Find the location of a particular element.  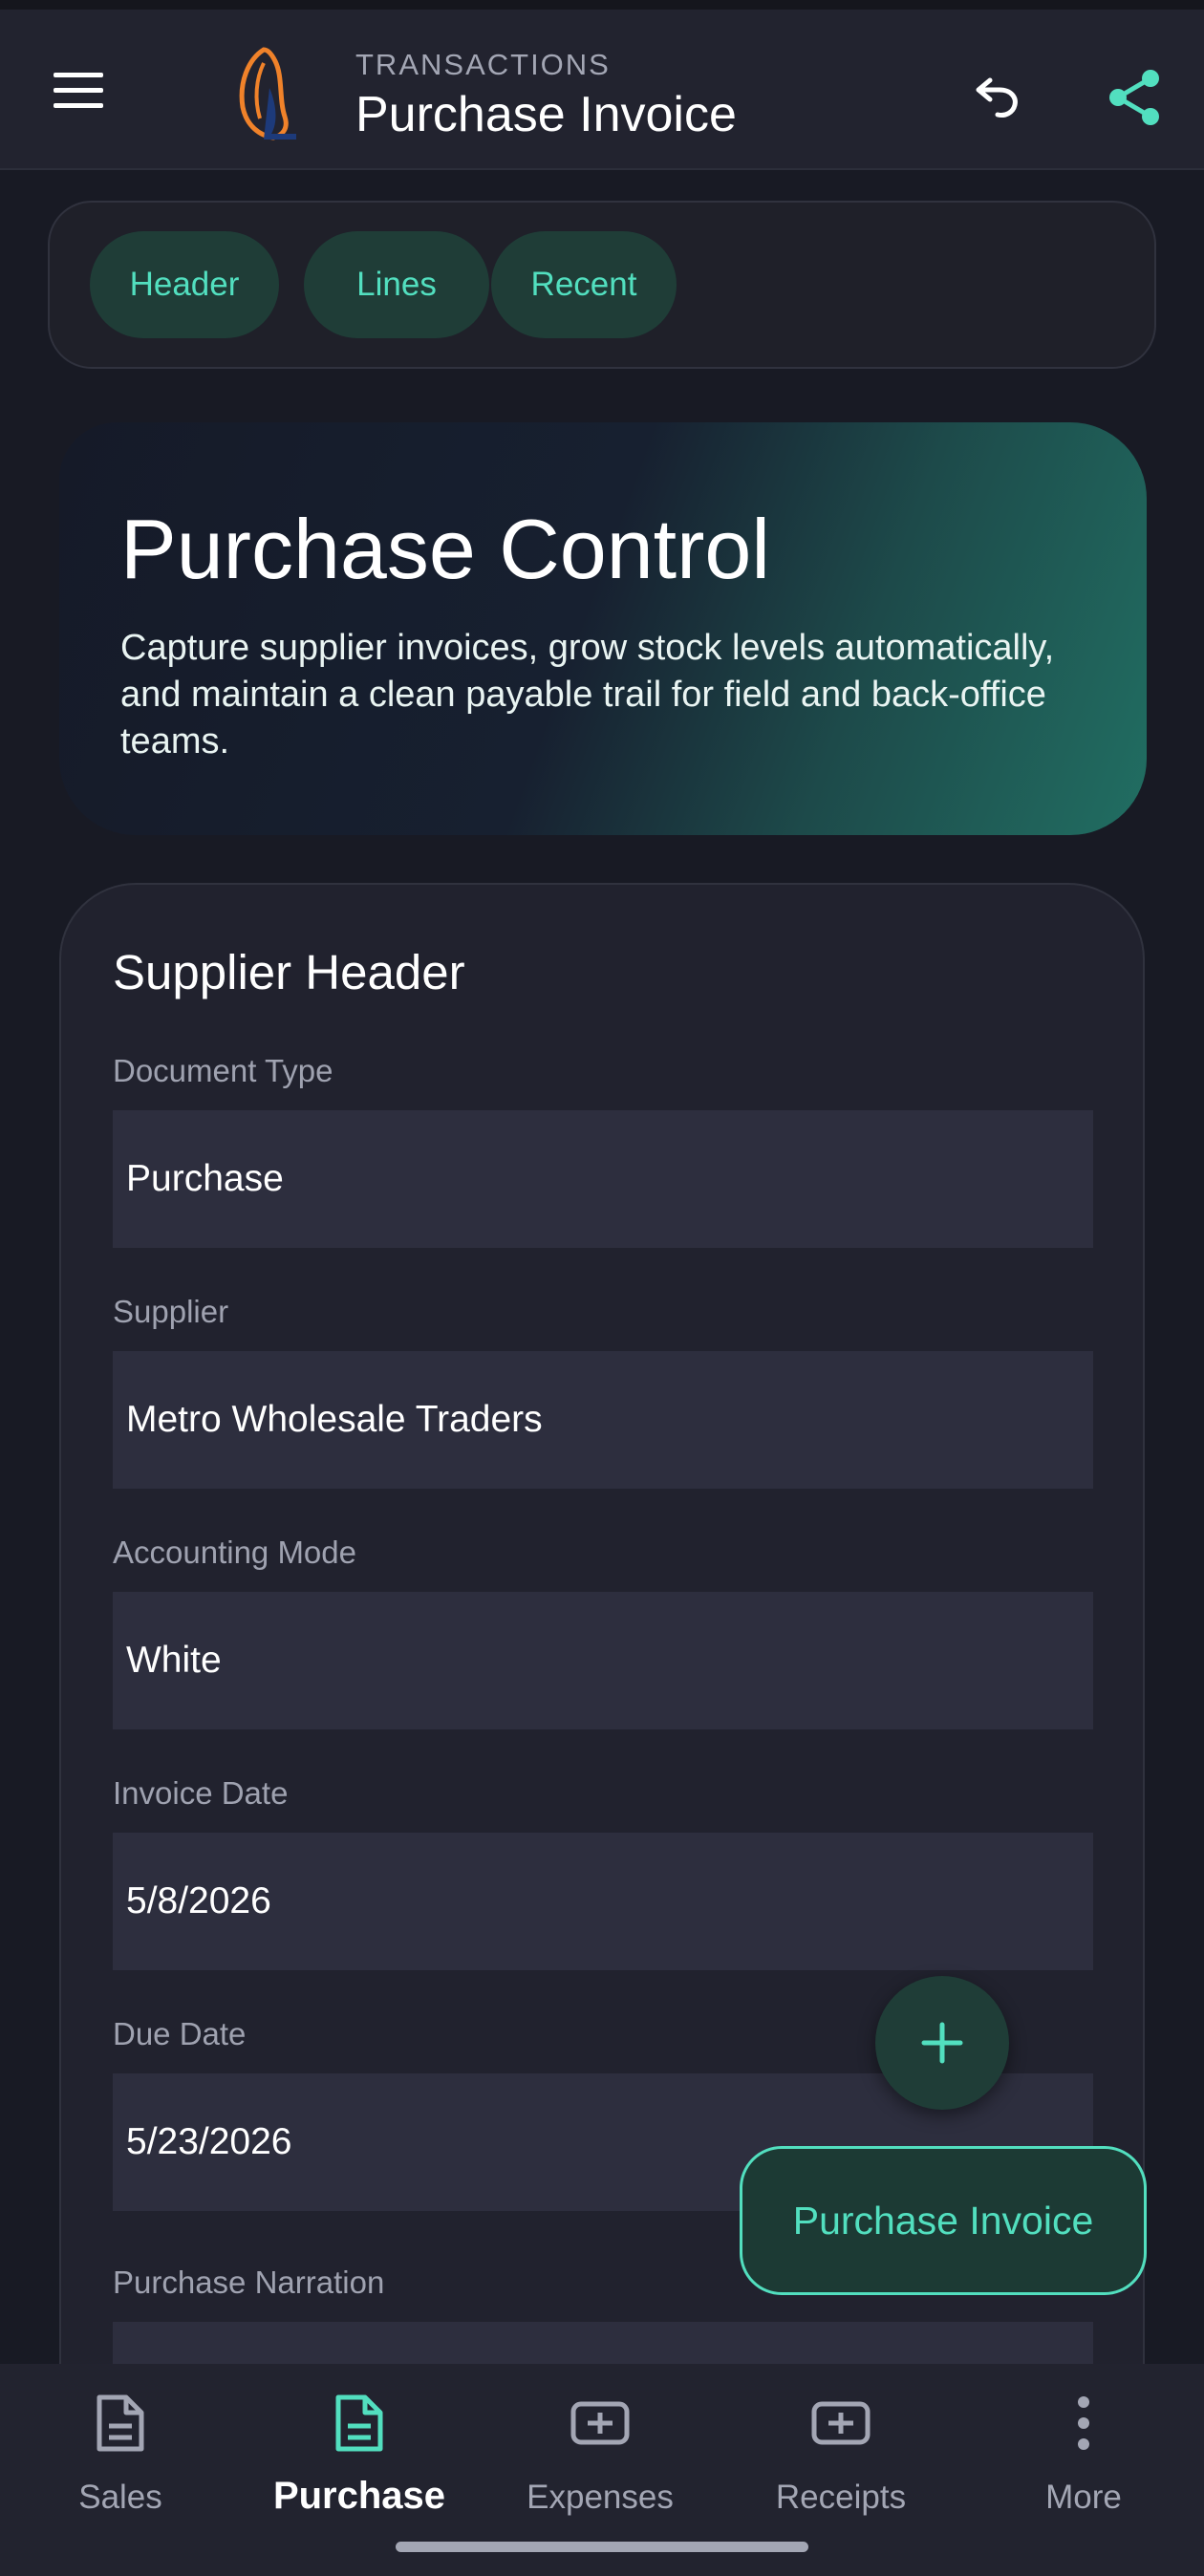

hero-title: Purchase Control is located at coordinates (445, 549).